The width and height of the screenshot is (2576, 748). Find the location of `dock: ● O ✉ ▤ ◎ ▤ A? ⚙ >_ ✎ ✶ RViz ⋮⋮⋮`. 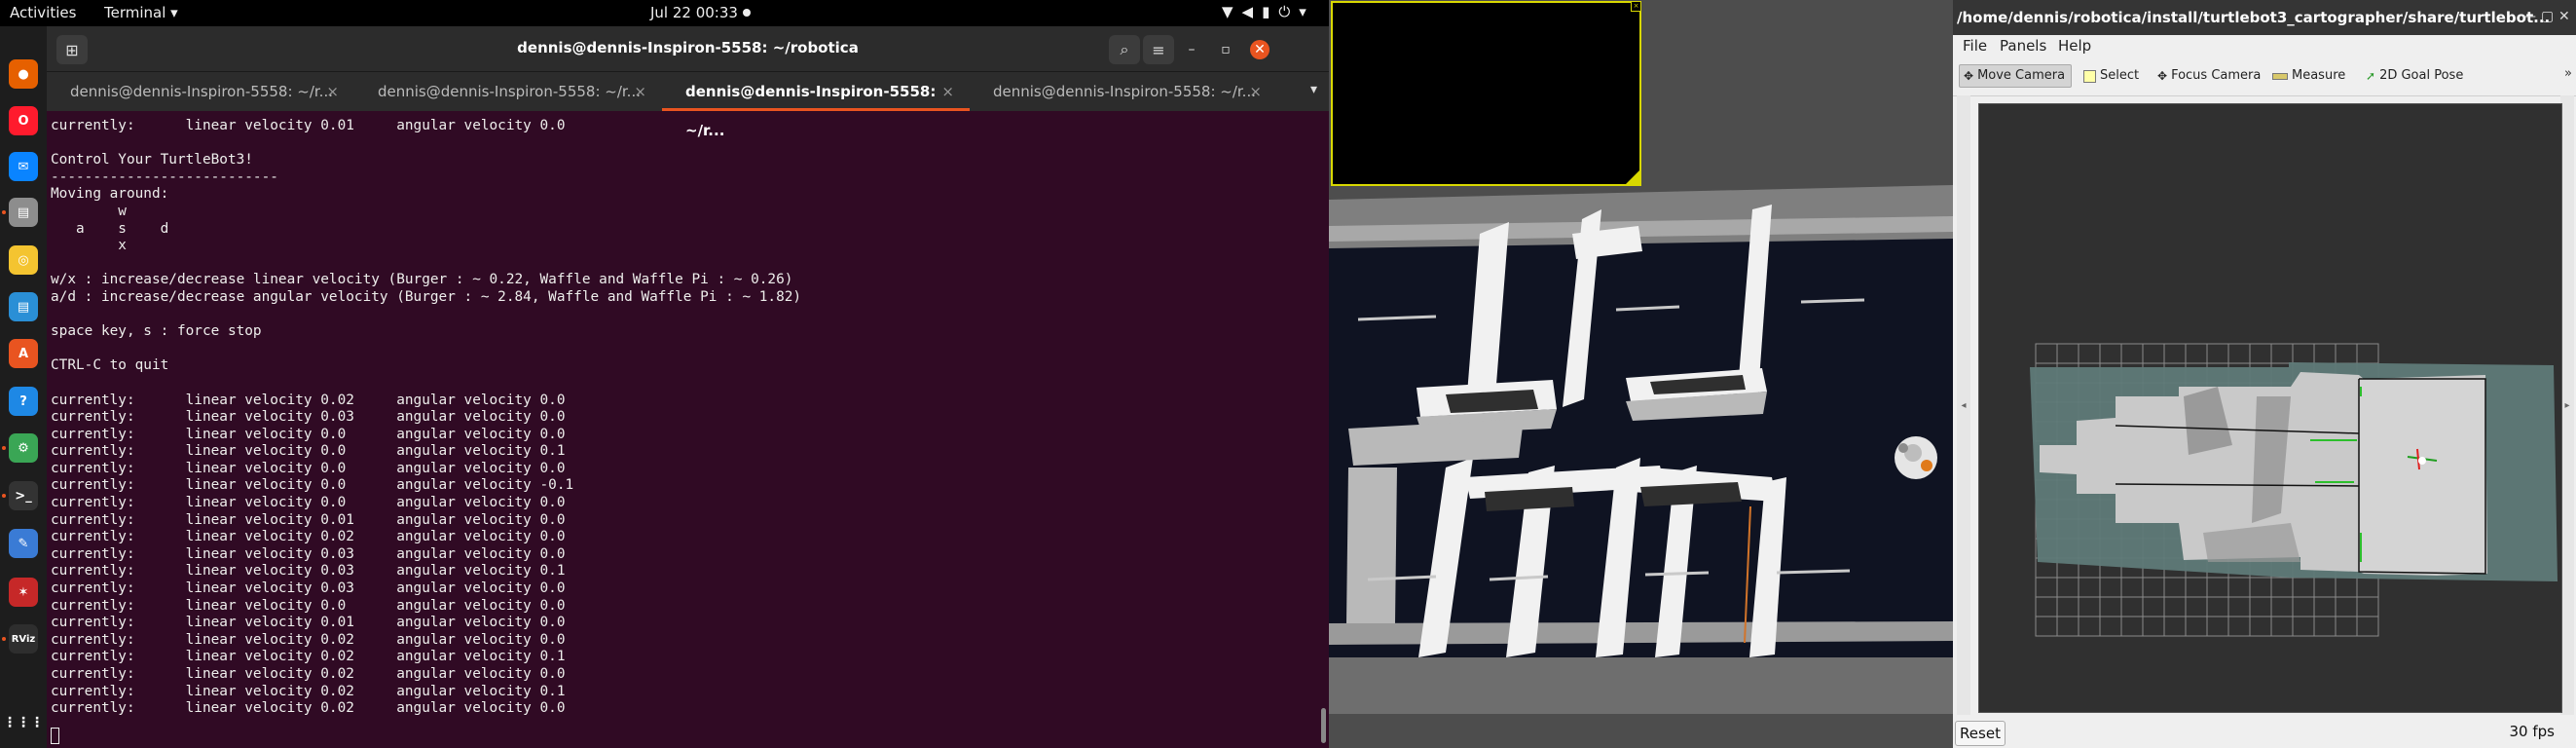

dock: ● O ✉ ▤ ◎ ▤ A? ⚙ >_ ✎ ✶ RViz ⋮⋮⋮ is located at coordinates (23, 387).